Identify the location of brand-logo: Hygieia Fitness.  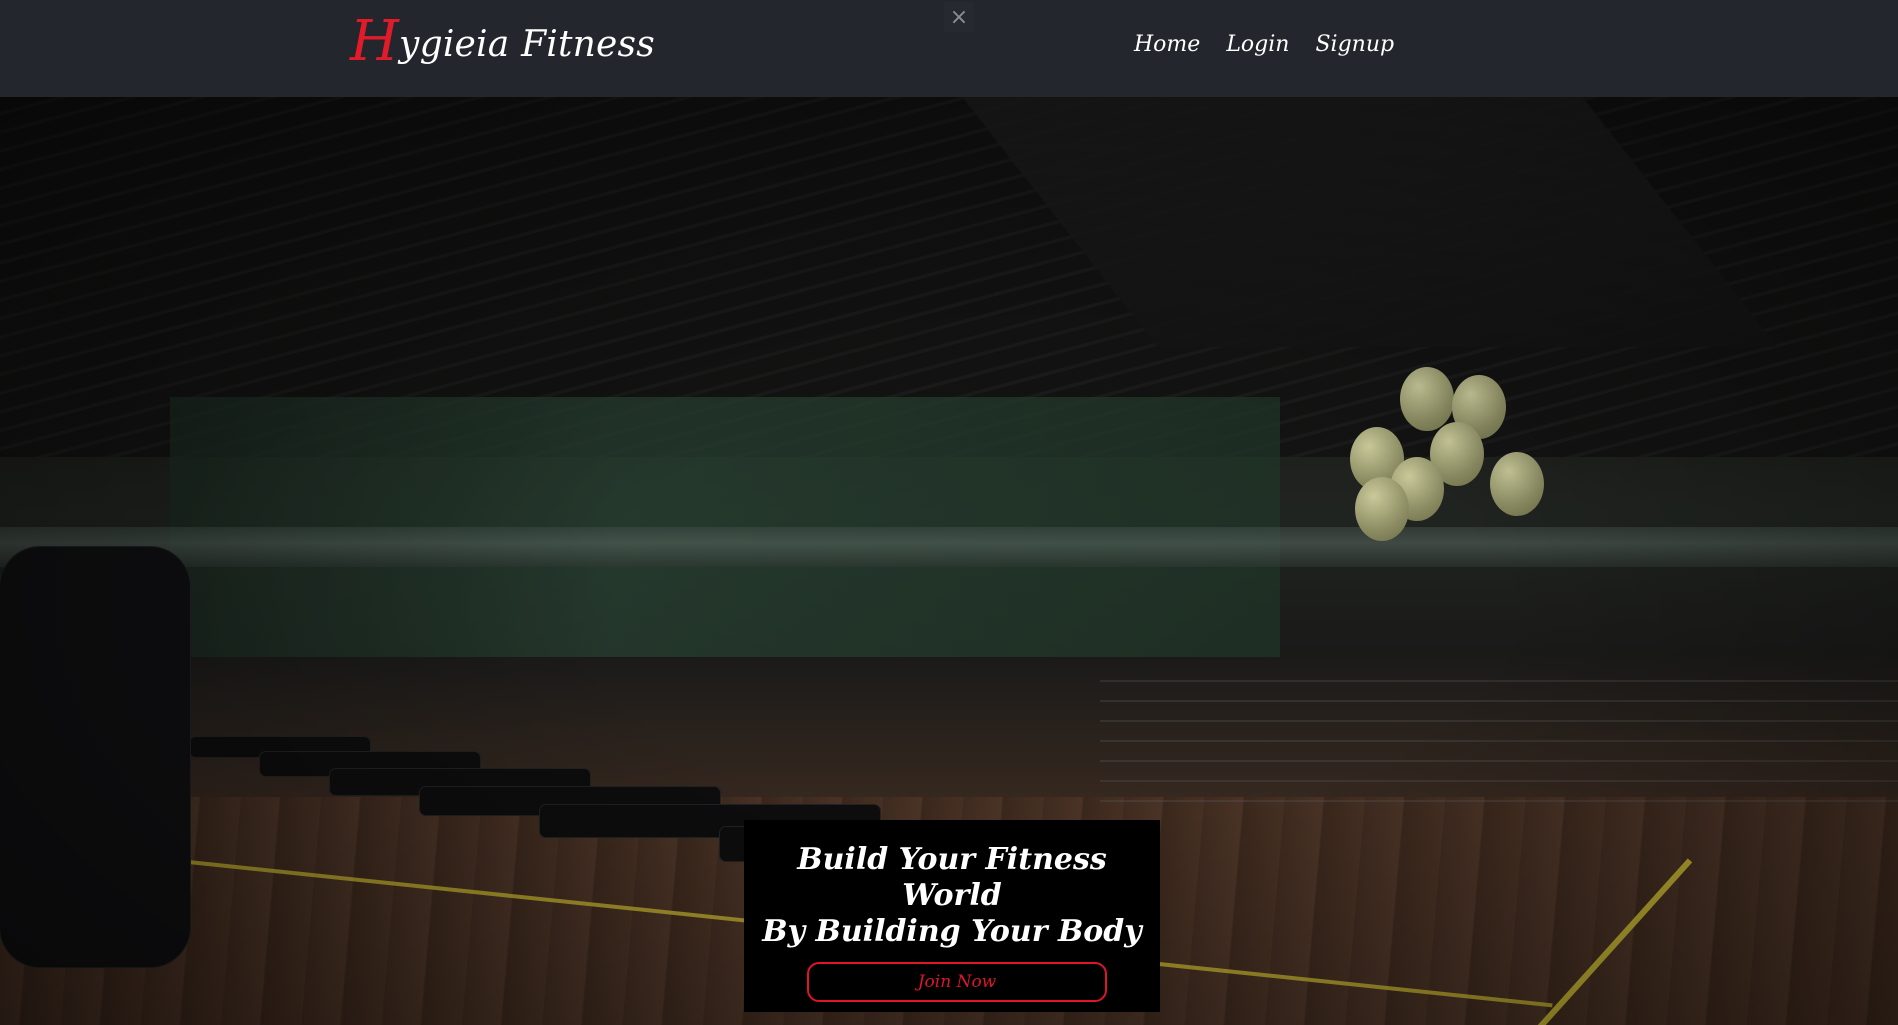
(502, 42).